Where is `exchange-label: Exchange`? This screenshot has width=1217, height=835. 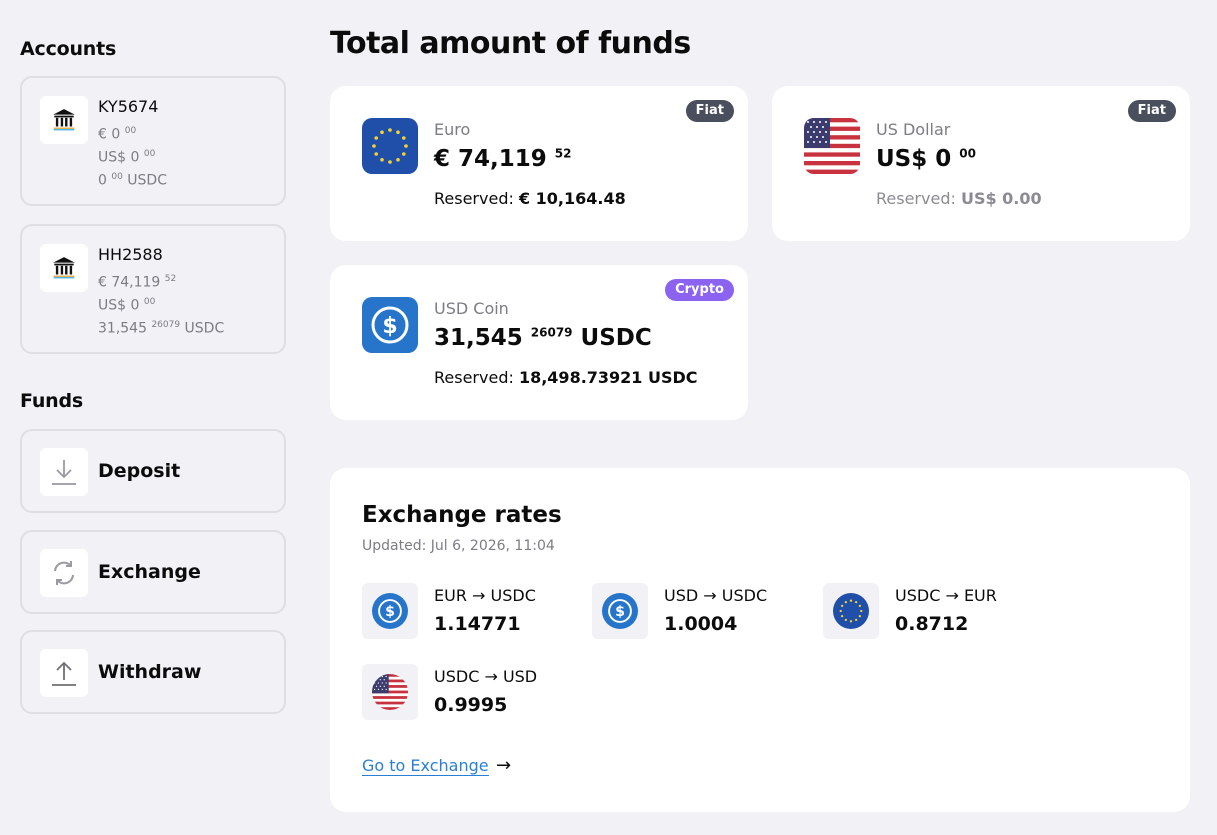
exchange-label: Exchange is located at coordinates (149, 572).